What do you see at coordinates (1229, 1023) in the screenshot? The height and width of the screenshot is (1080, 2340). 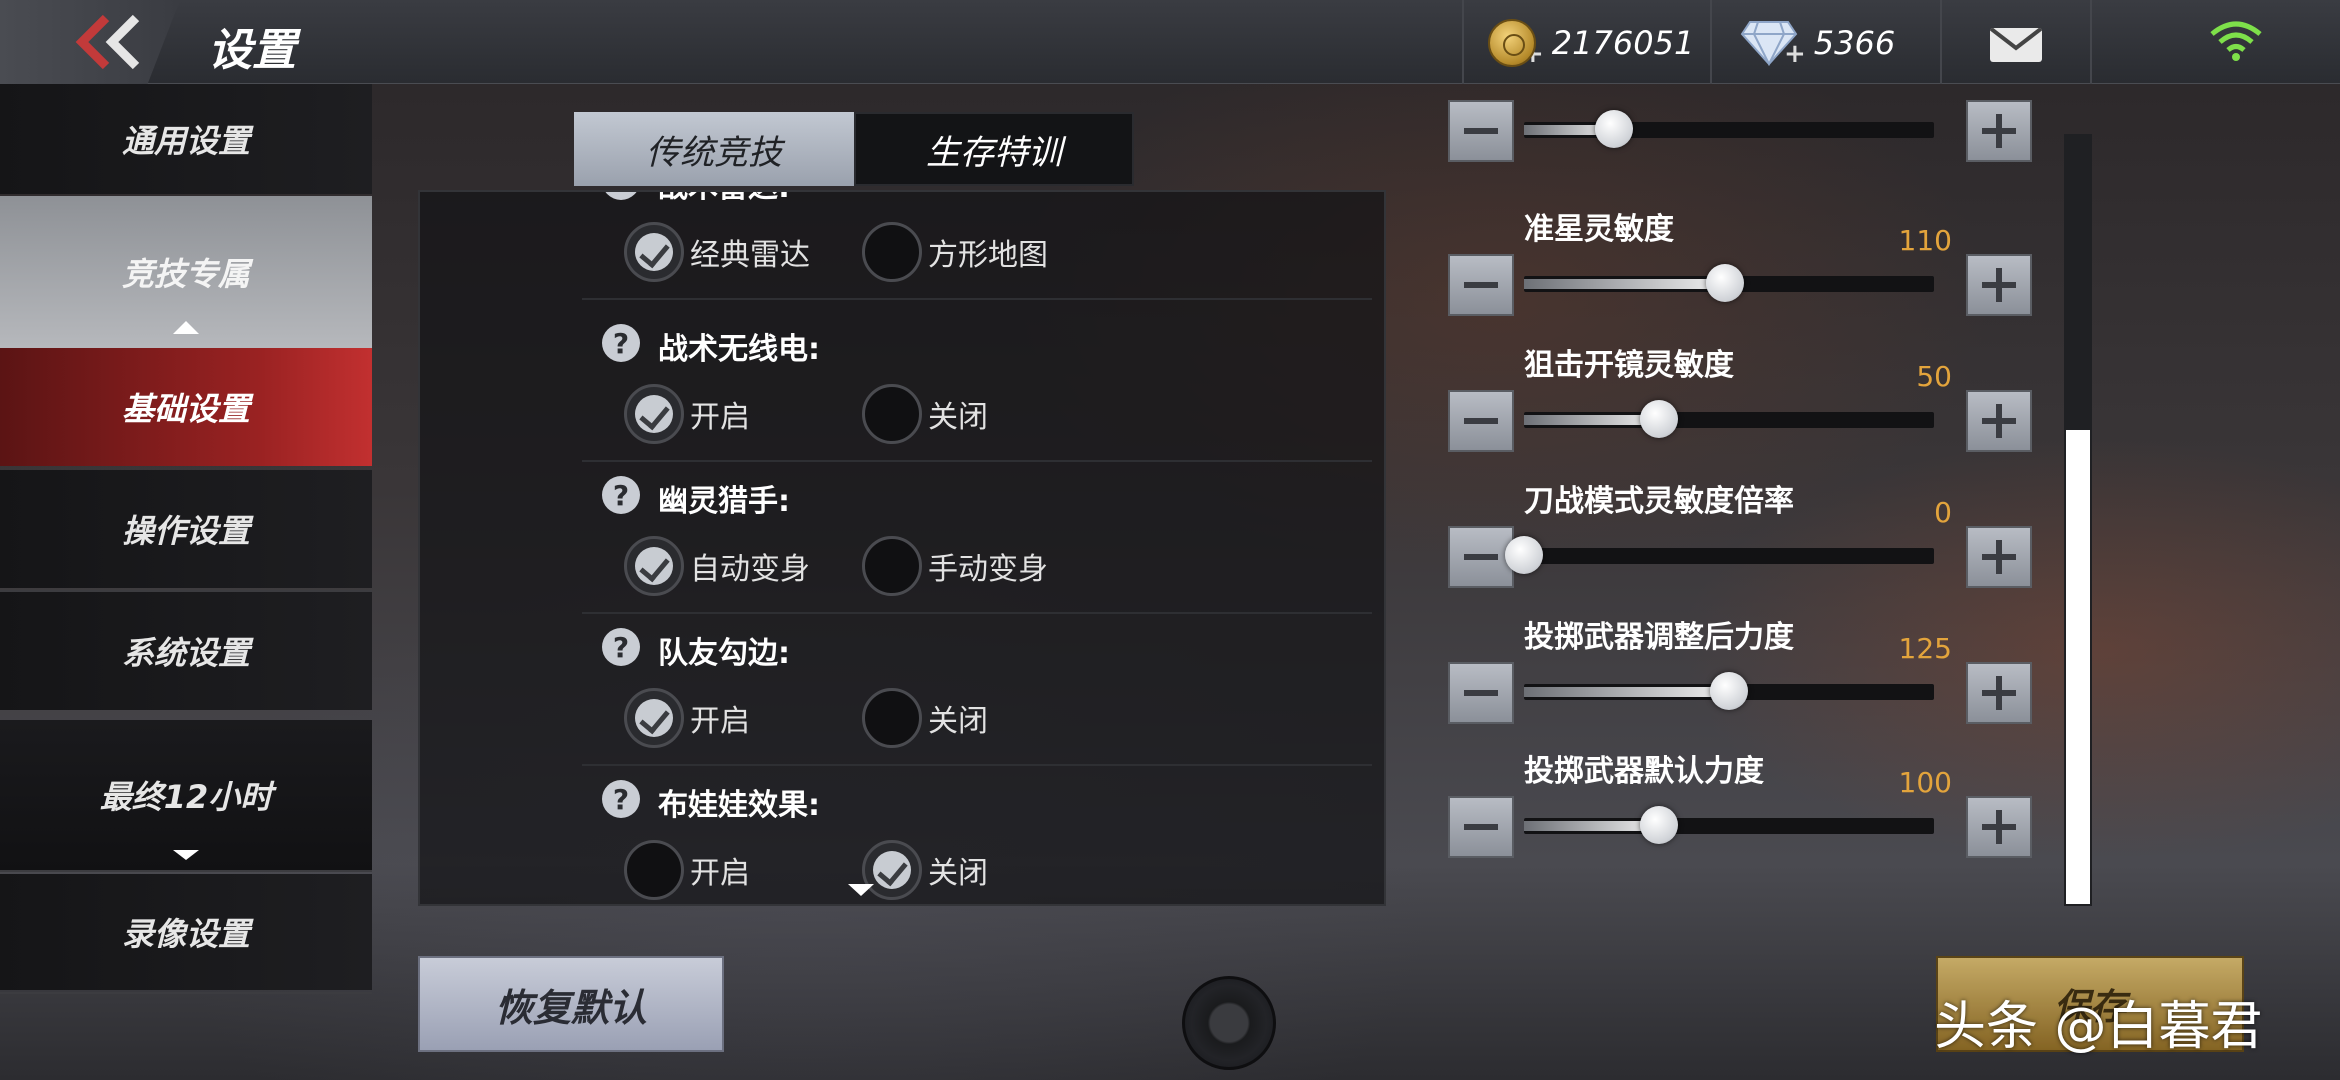 I see `floating-ball-icon` at bounding box center [1229, 1023].